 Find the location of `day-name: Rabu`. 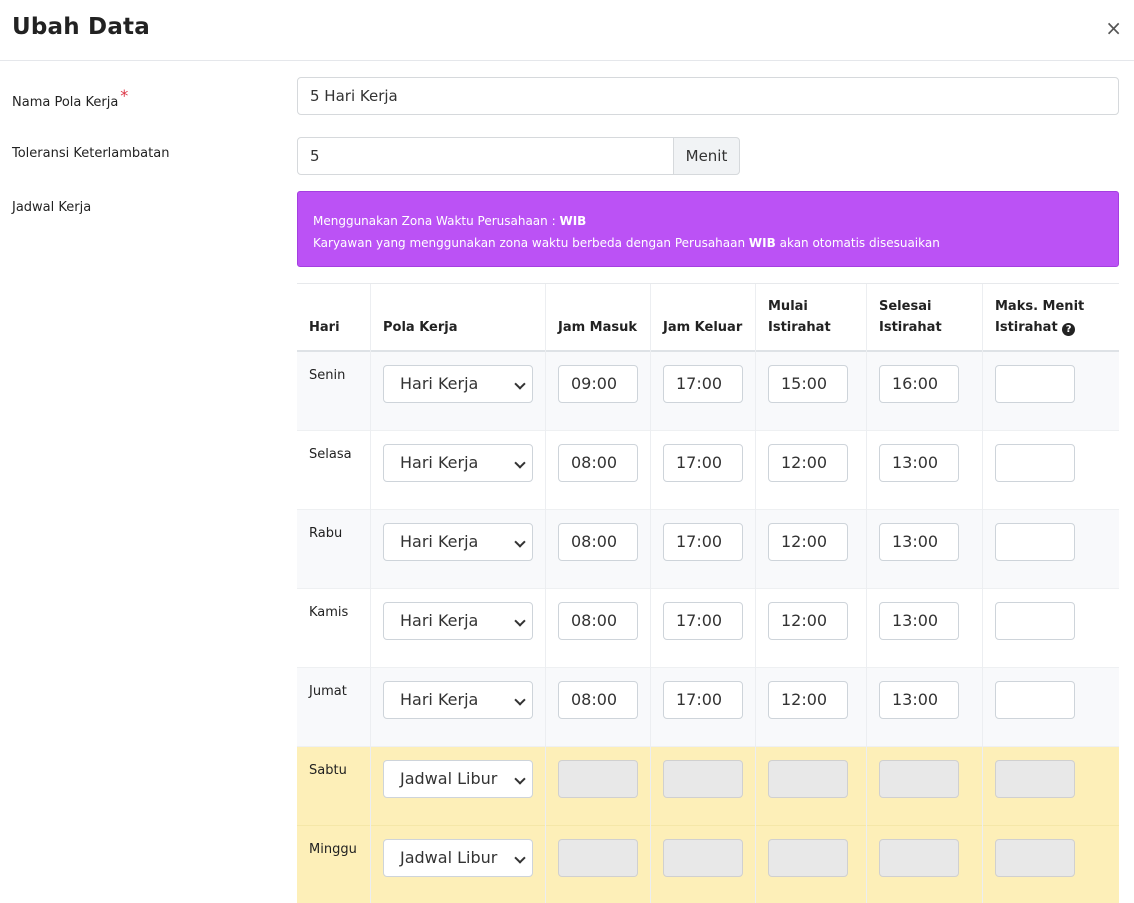

day-name: Rabu is located at coordinates (326, 533).